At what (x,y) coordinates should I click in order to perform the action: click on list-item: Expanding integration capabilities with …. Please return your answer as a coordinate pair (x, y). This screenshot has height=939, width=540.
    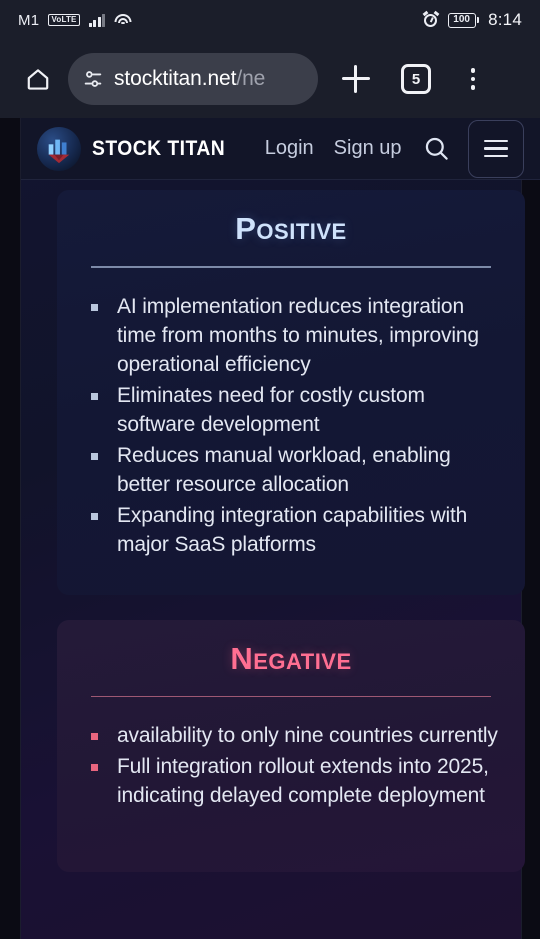
    Looking at the image, I should click on (295, 530).